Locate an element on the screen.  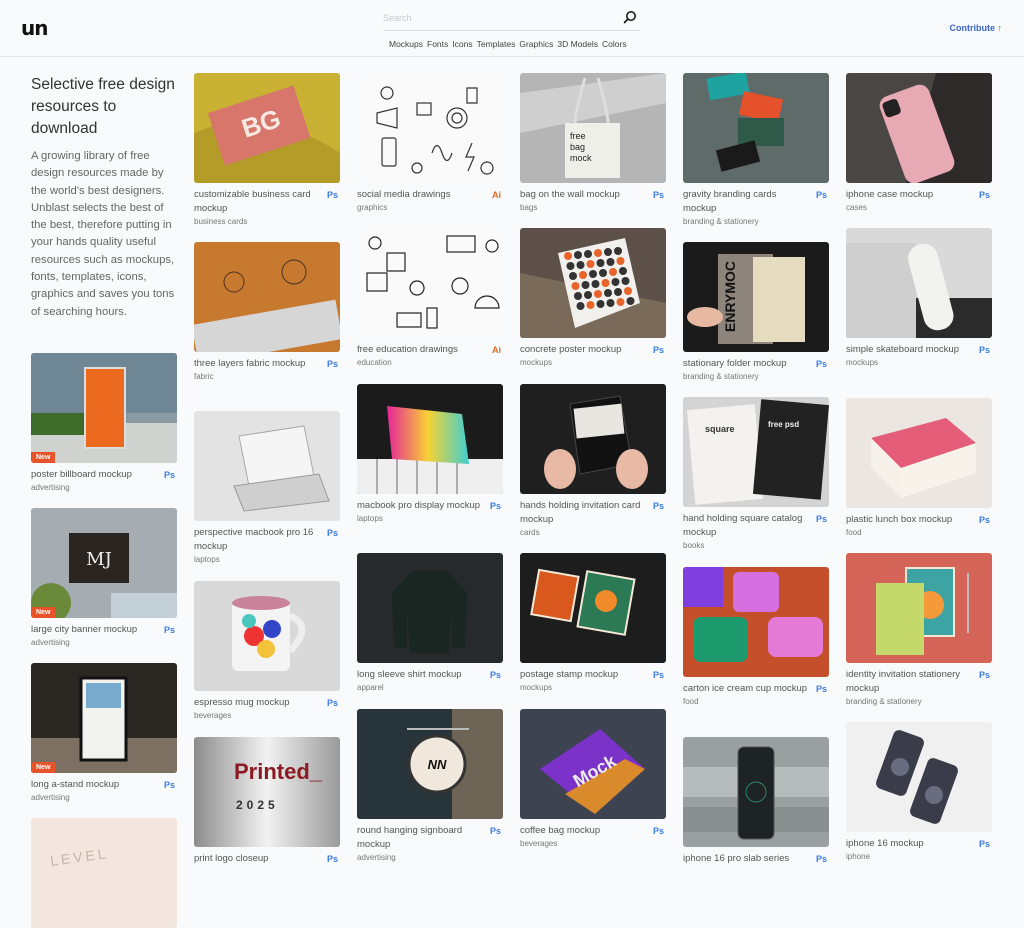
folder-image: ENRYMOC is located at coordinates (756, 297).